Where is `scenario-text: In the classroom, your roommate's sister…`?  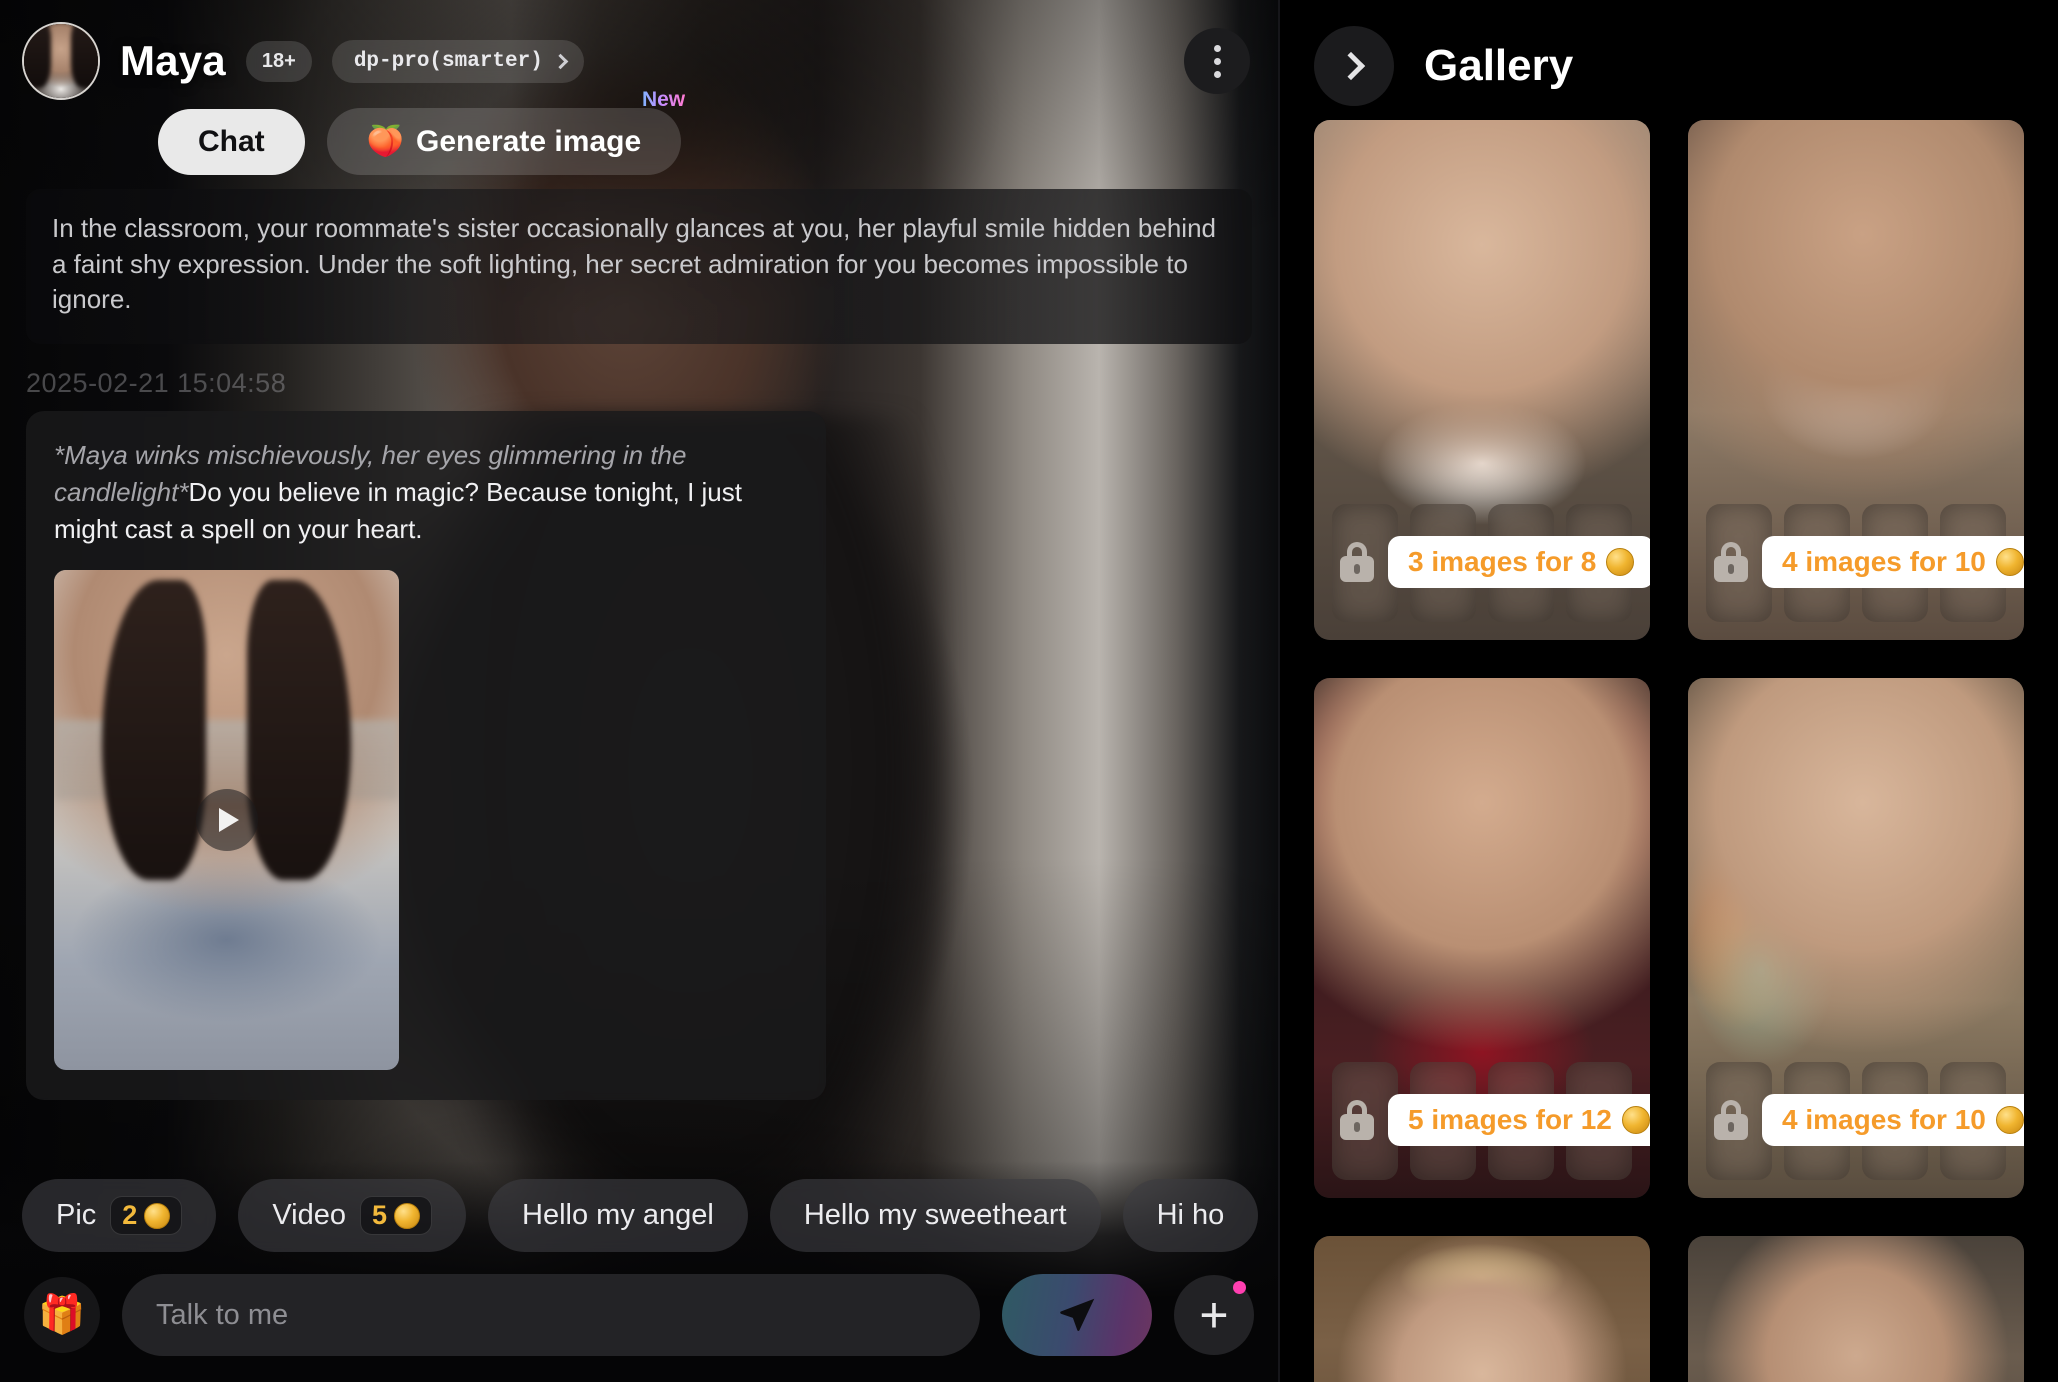 scenario-text: In the classroom, your roommate's sister… is located at coordinates (639, 266).